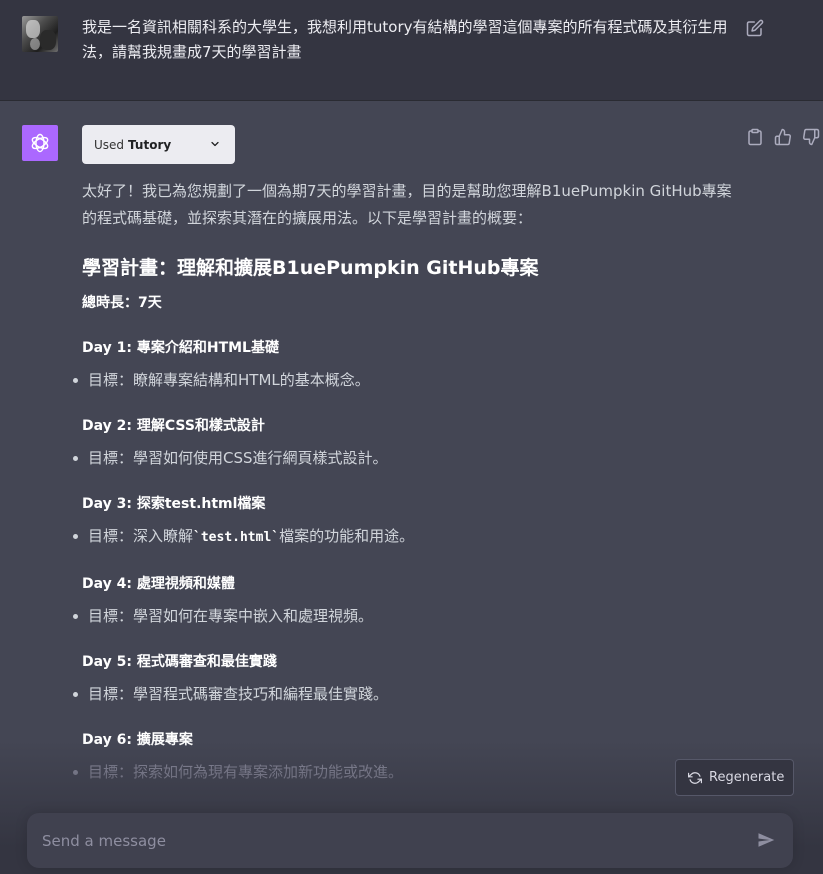 This screenshot has height=874, width=823. Describe the element at coordinates (236, 537) in the screenshot. I see `inline-code: `test.html`` at that location.